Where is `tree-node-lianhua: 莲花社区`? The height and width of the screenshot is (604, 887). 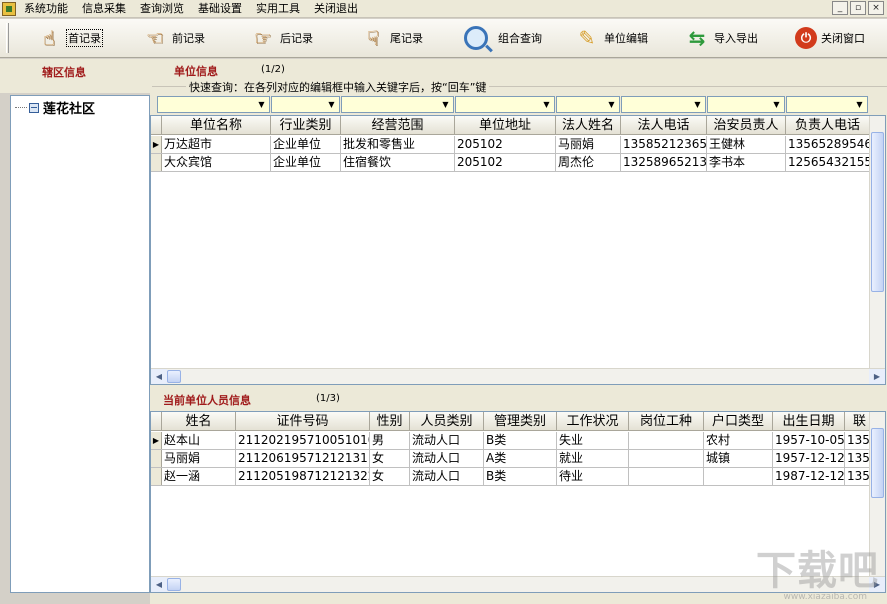 tree-node-lianhua: 莲花社区 is located at coordinates (55, 107).